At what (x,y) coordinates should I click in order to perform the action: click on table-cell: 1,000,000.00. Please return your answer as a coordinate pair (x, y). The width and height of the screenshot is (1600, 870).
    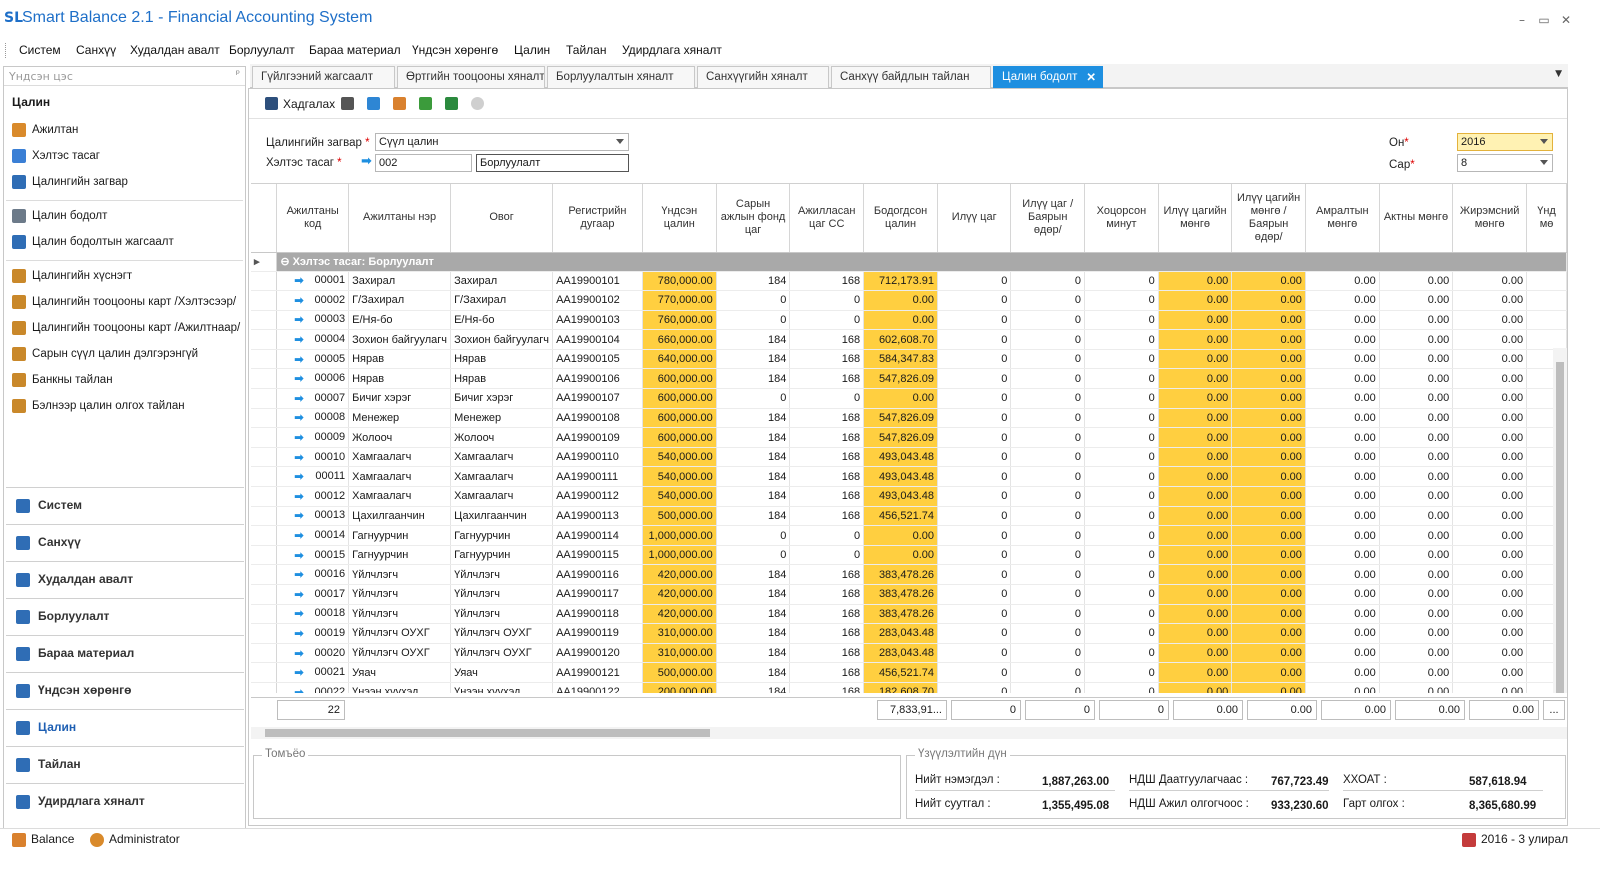
    Looking at the image, I should click on (679, 555).